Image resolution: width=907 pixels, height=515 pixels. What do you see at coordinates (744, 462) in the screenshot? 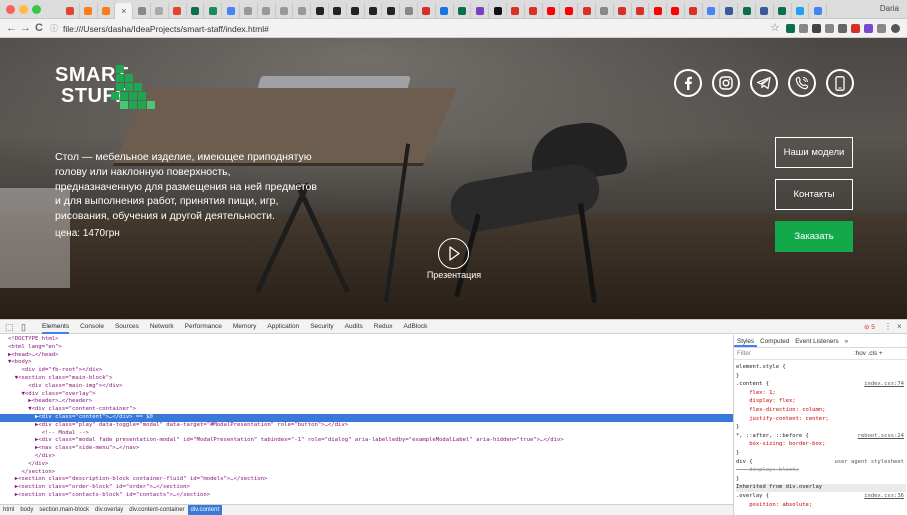
I see `style-rule-text: div {` at bounding box center [744, 462].